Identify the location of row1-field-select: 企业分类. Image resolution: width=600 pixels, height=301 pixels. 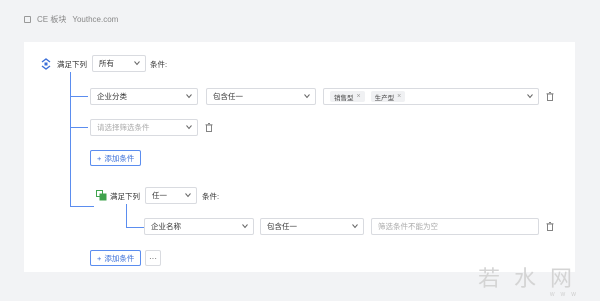
(144, 96).